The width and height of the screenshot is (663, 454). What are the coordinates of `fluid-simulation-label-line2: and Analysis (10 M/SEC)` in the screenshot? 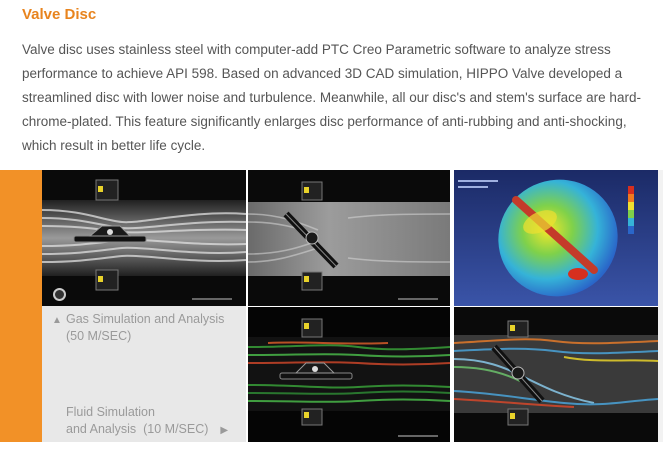 It's located at (137, 429).